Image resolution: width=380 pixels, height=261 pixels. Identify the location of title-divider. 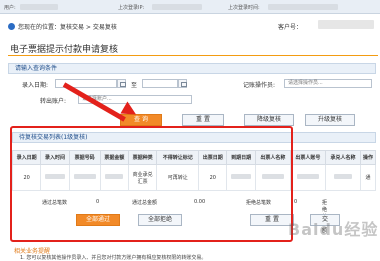
(193, 55).